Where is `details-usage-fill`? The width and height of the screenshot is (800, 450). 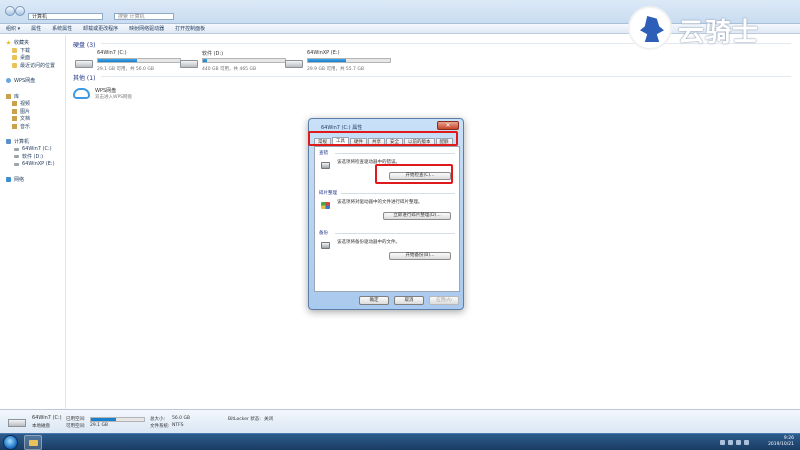
details-usage-fill is located at coordinates (104, 419).